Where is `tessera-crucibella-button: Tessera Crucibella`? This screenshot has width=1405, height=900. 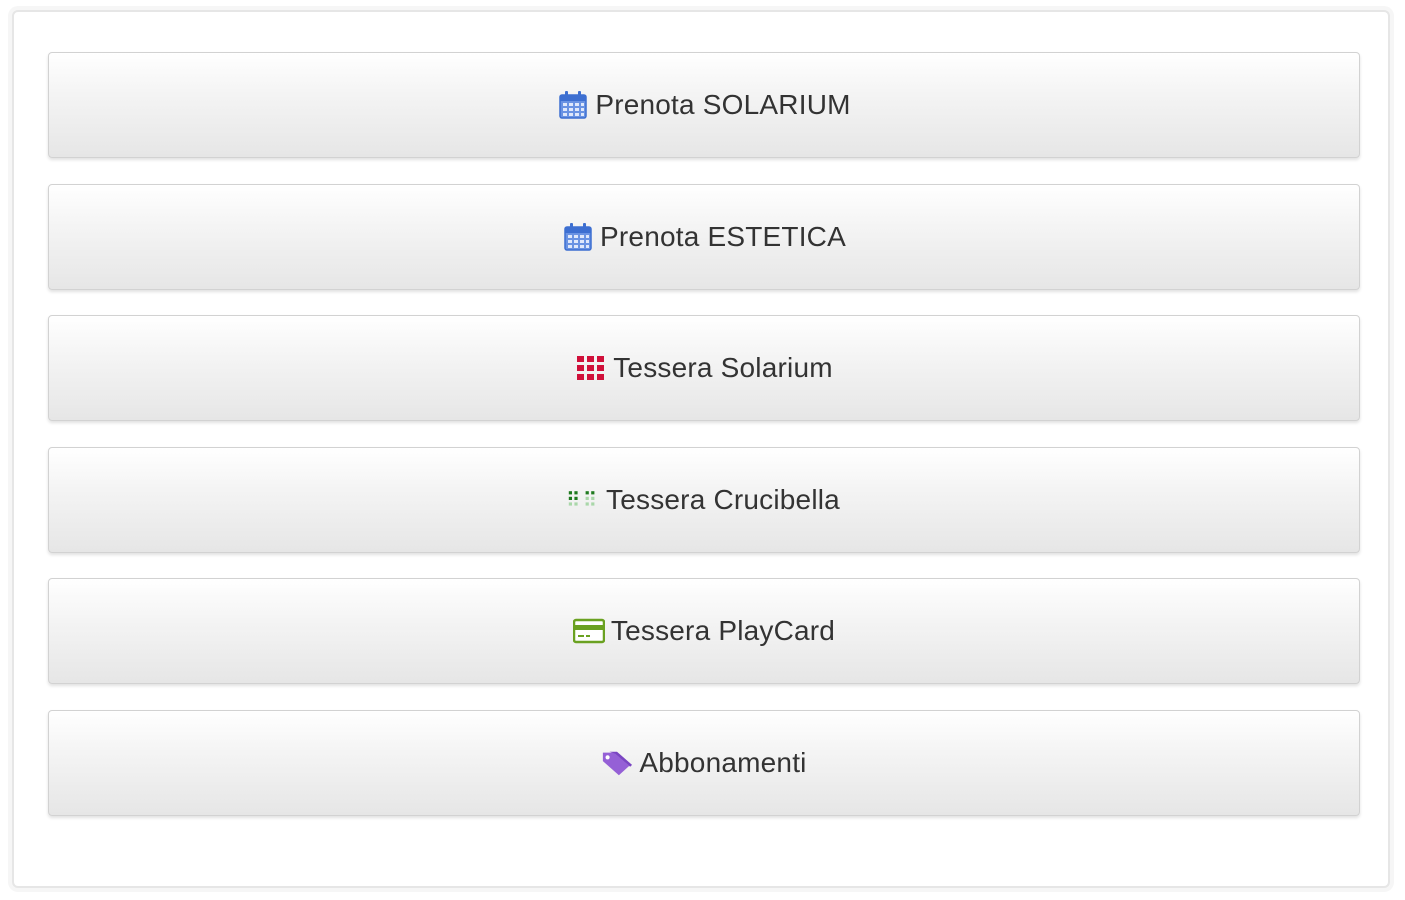 tessera-crucibella-button: Tessera Crucibella is located at coordinates (704, 499).